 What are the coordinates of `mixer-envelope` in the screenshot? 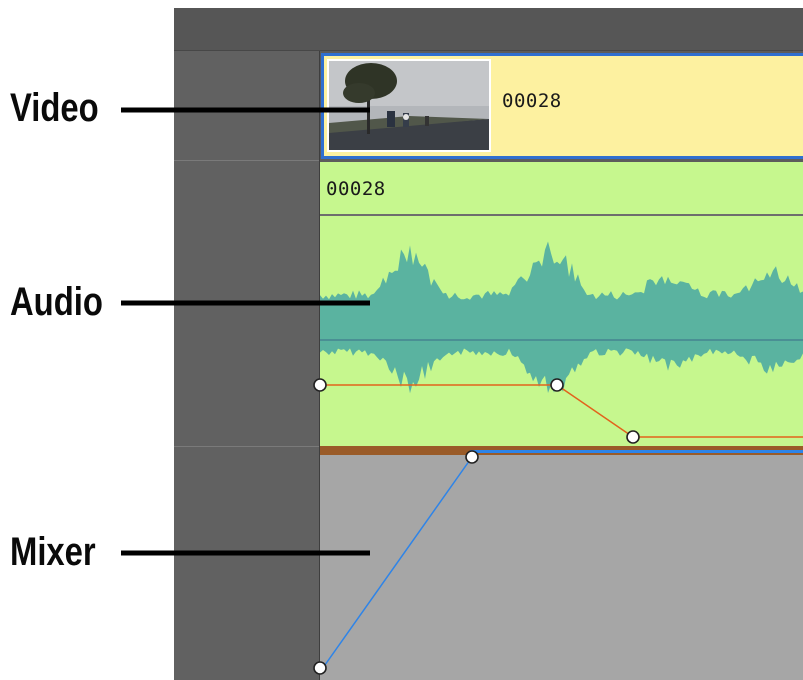 It's located at (396, 564).